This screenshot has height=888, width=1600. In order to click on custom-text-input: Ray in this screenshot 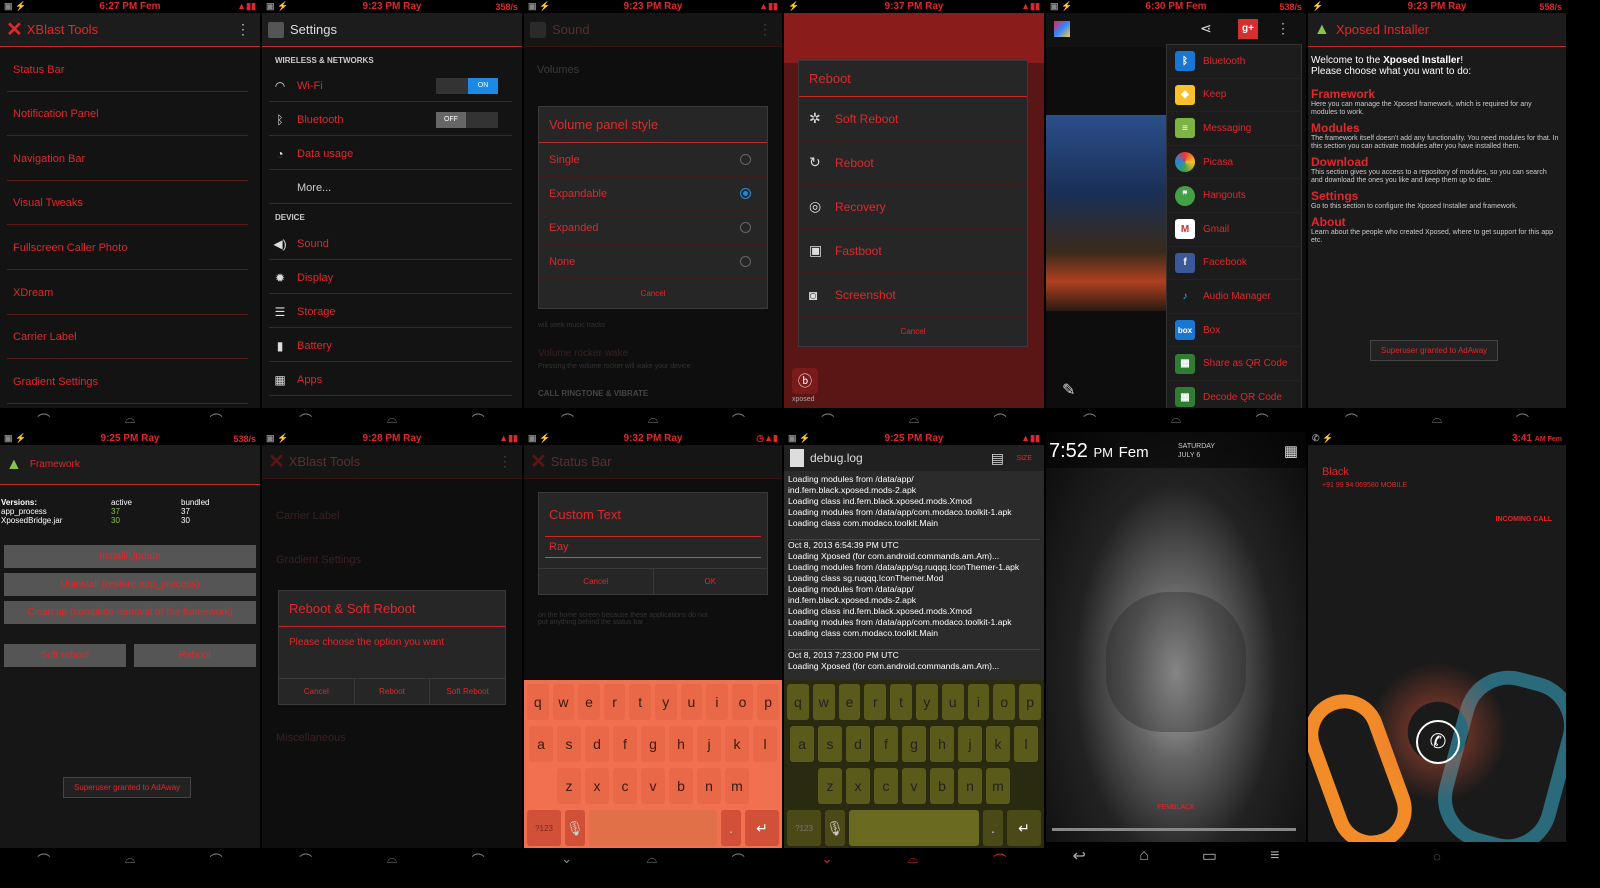, I will do `click(653, 547)`.